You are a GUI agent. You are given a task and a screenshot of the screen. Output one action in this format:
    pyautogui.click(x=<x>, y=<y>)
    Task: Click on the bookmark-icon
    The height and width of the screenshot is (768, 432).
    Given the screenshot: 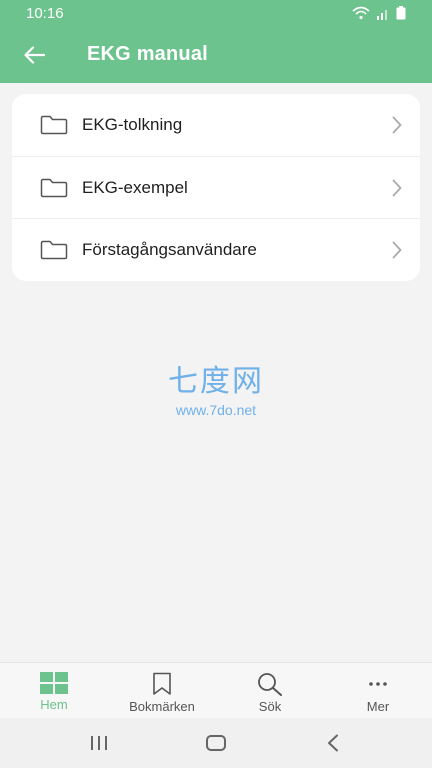 What is the action you would take?
    pyautogui.click(x=162, y=683)
    